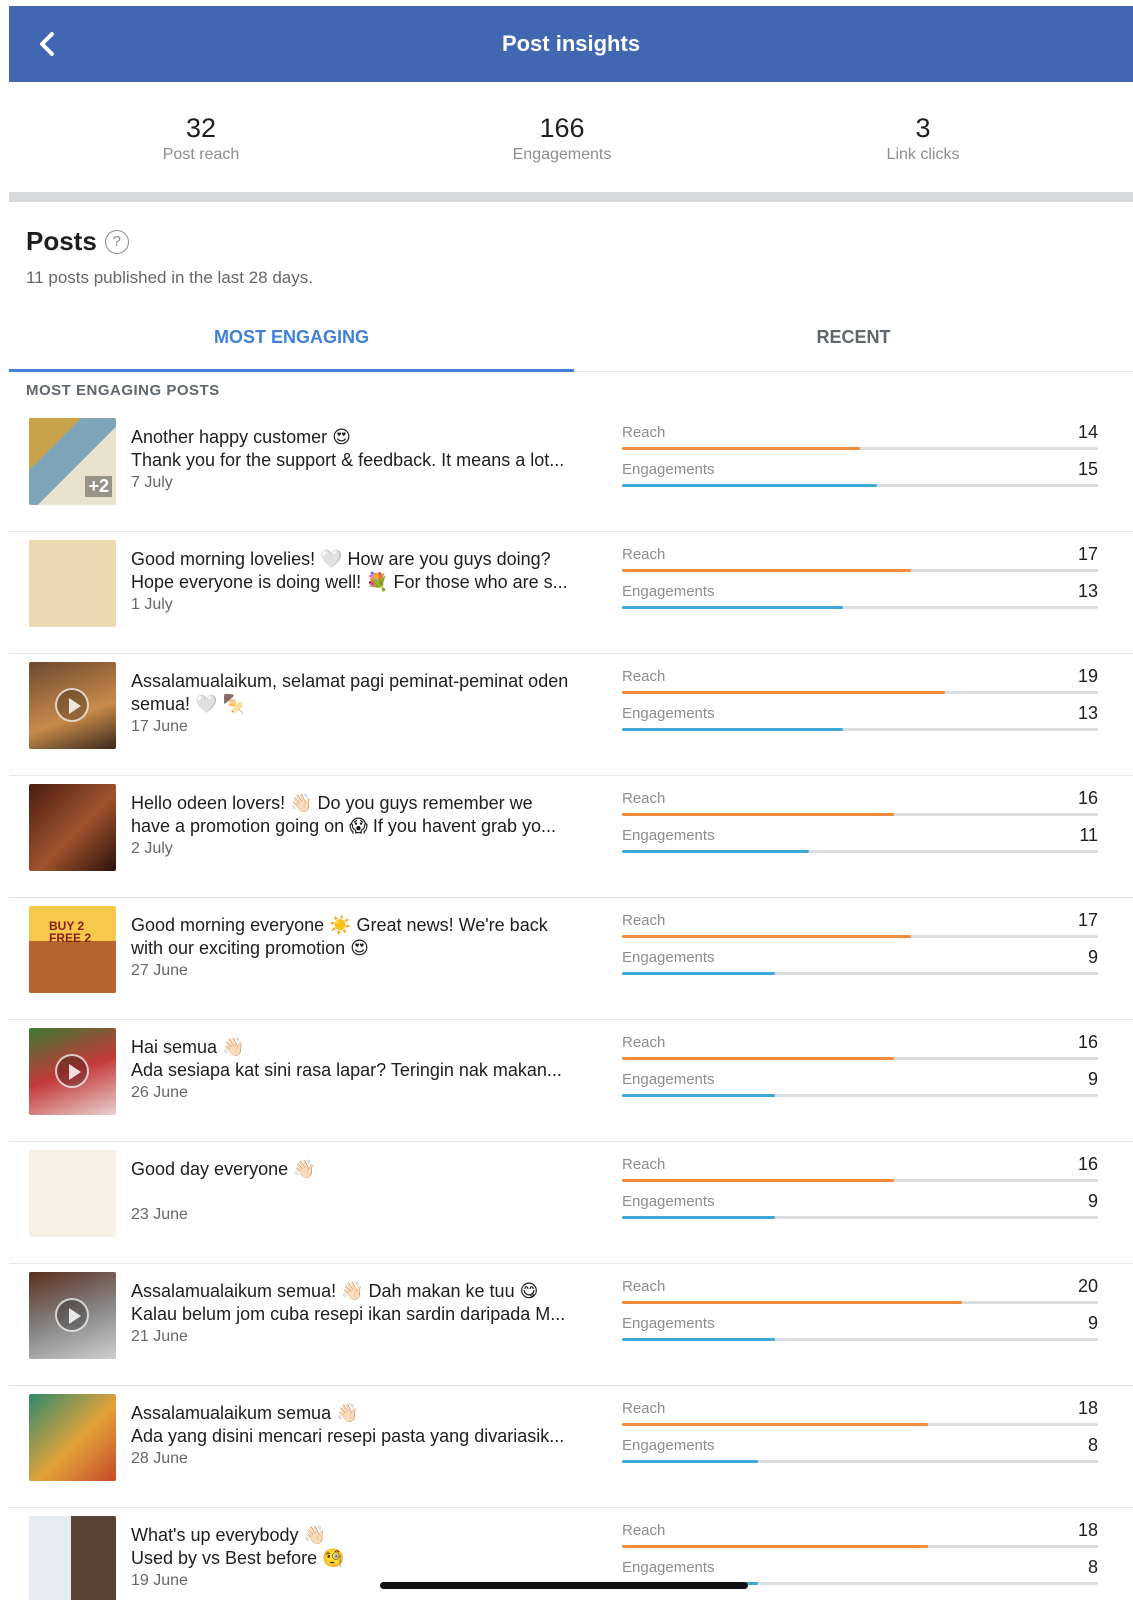  Describe the element at coordinates (159, 726) in the screenshot. I see `post-date: 17 June` at that location.